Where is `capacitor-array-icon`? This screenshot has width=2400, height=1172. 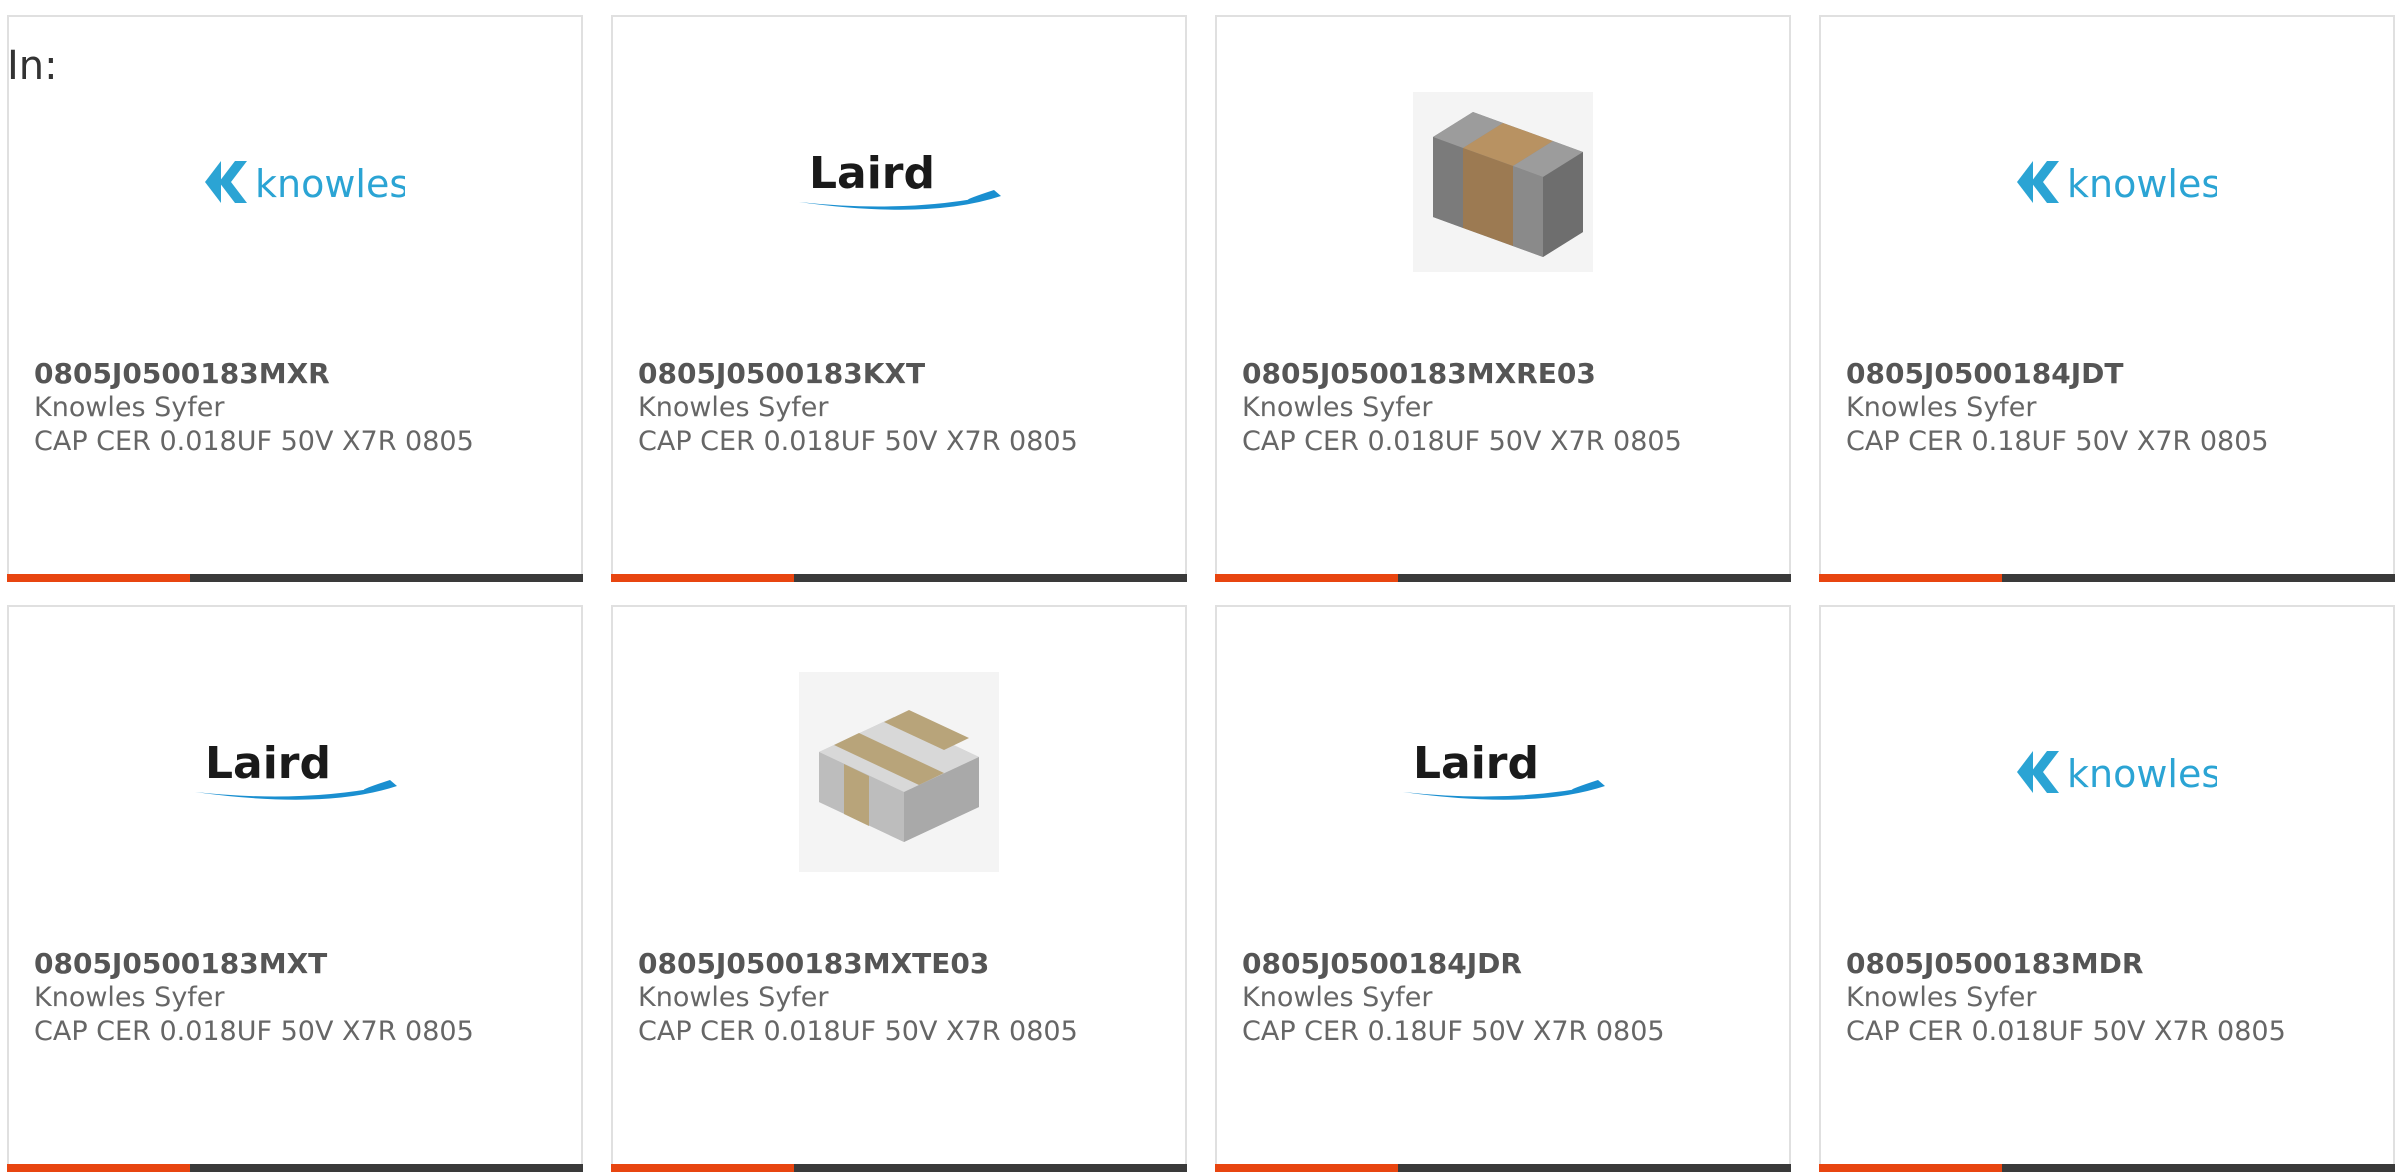 capacitor-array-icon is located at coordinates (899, 772).